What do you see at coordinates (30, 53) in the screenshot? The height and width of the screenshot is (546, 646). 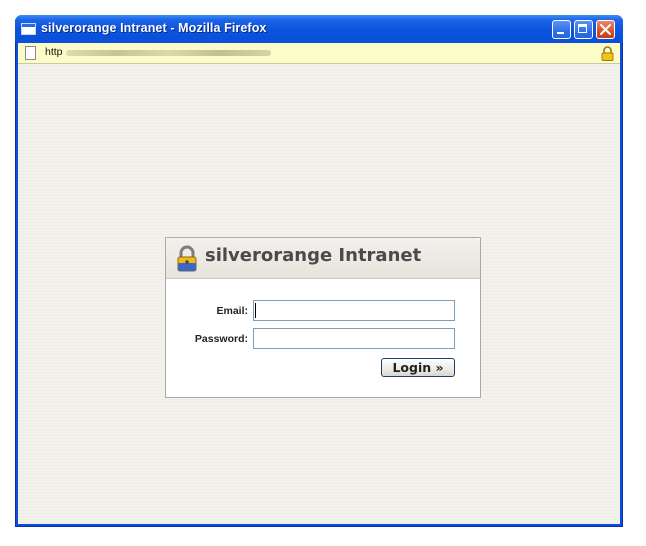 I see `page-icon` at bounding box center [30, 53].